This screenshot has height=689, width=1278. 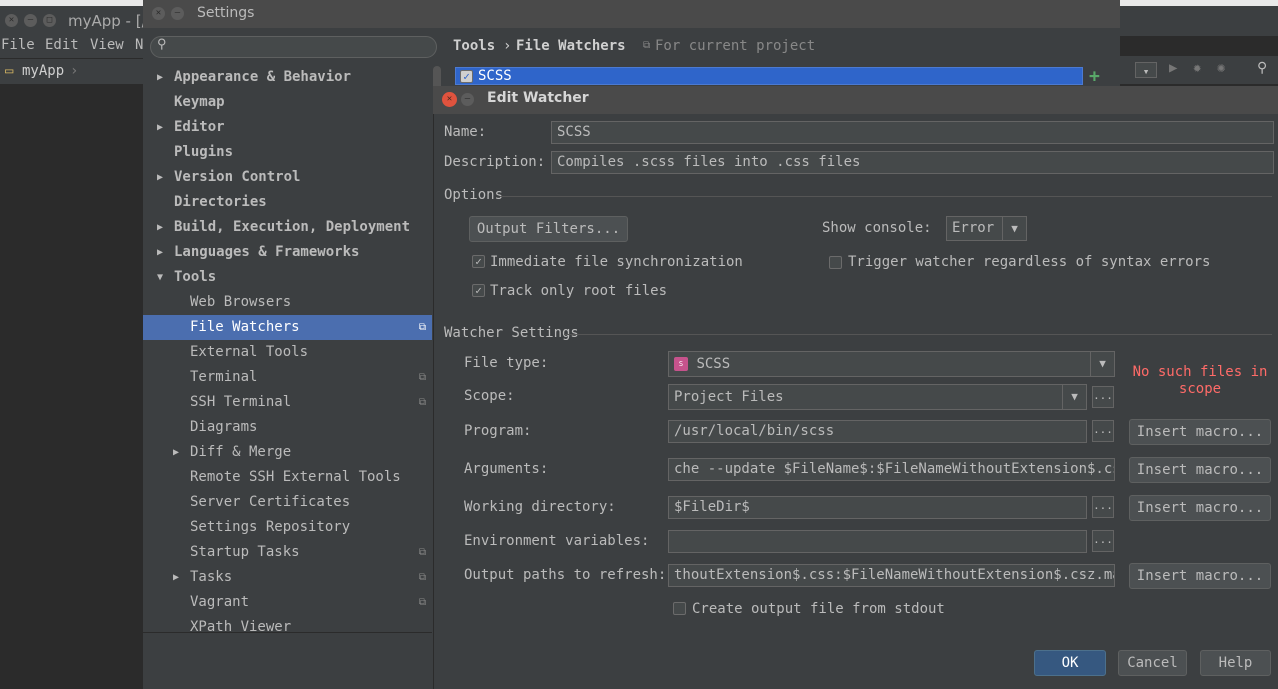 What do you see at coordinates (43, 71) in the screenshot?
I see `project-crumb: myApp` at bounding box center [43, 71].